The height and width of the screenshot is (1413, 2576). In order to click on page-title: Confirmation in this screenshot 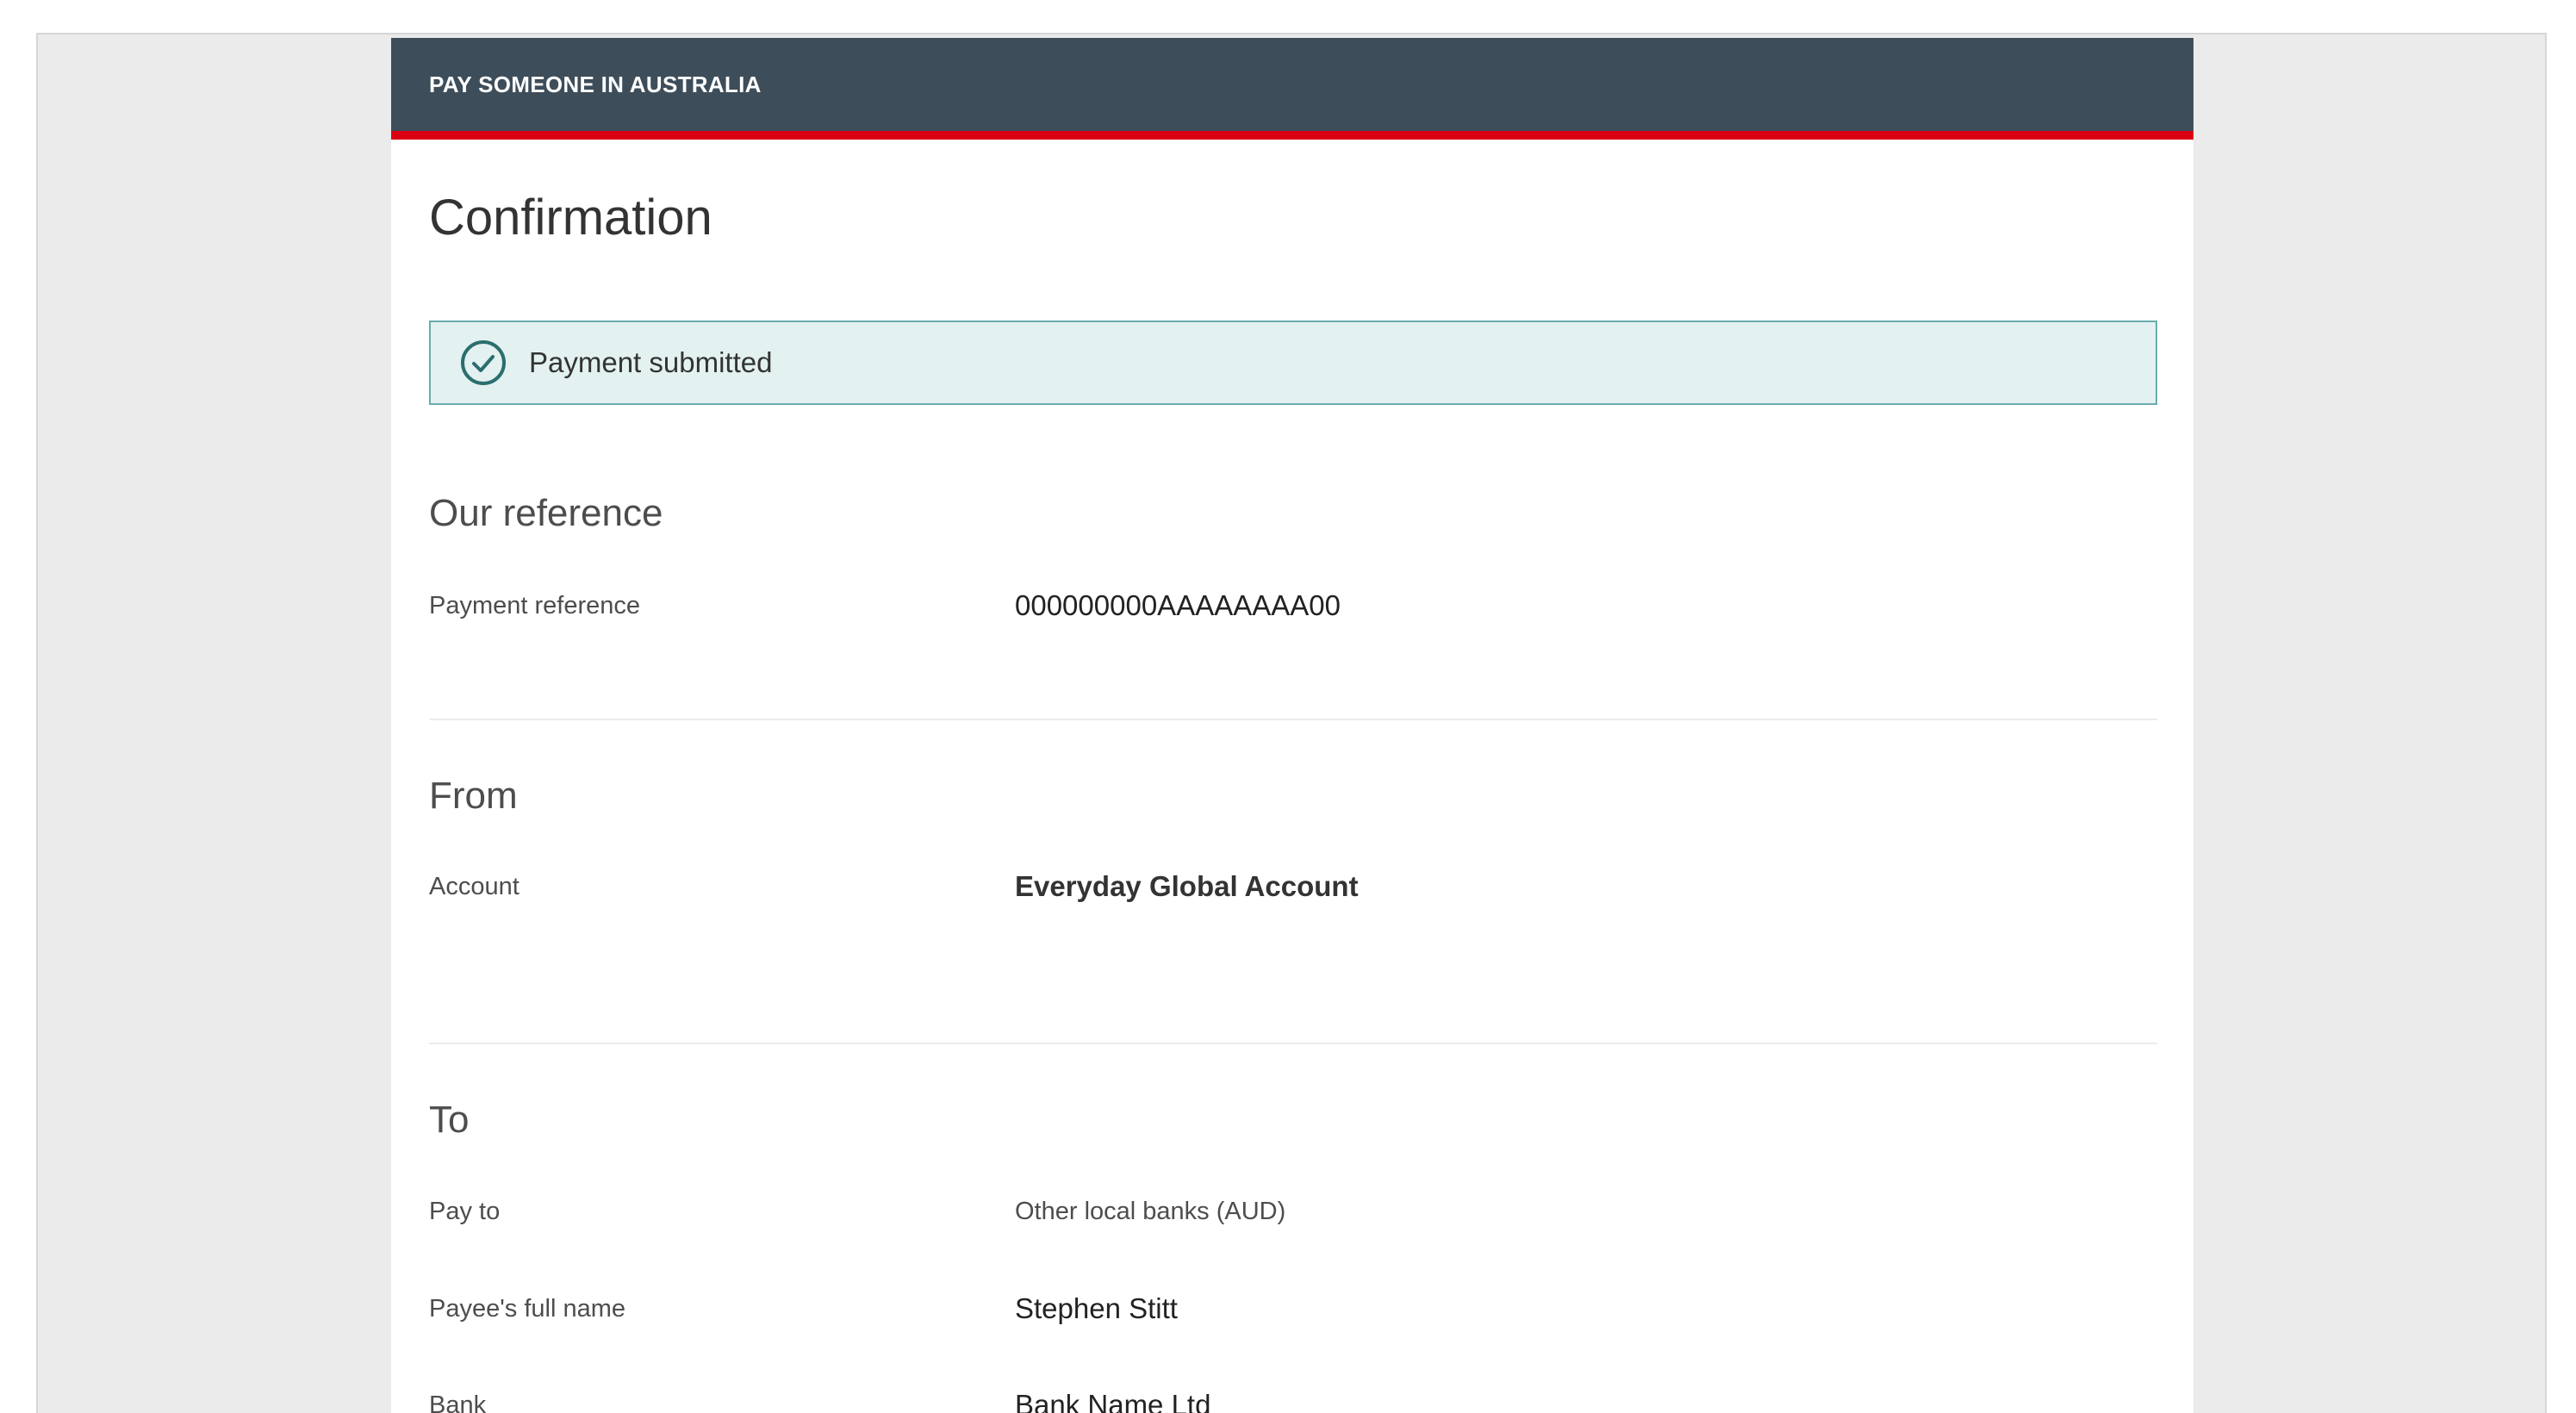, I will do `click(570, 218)`.